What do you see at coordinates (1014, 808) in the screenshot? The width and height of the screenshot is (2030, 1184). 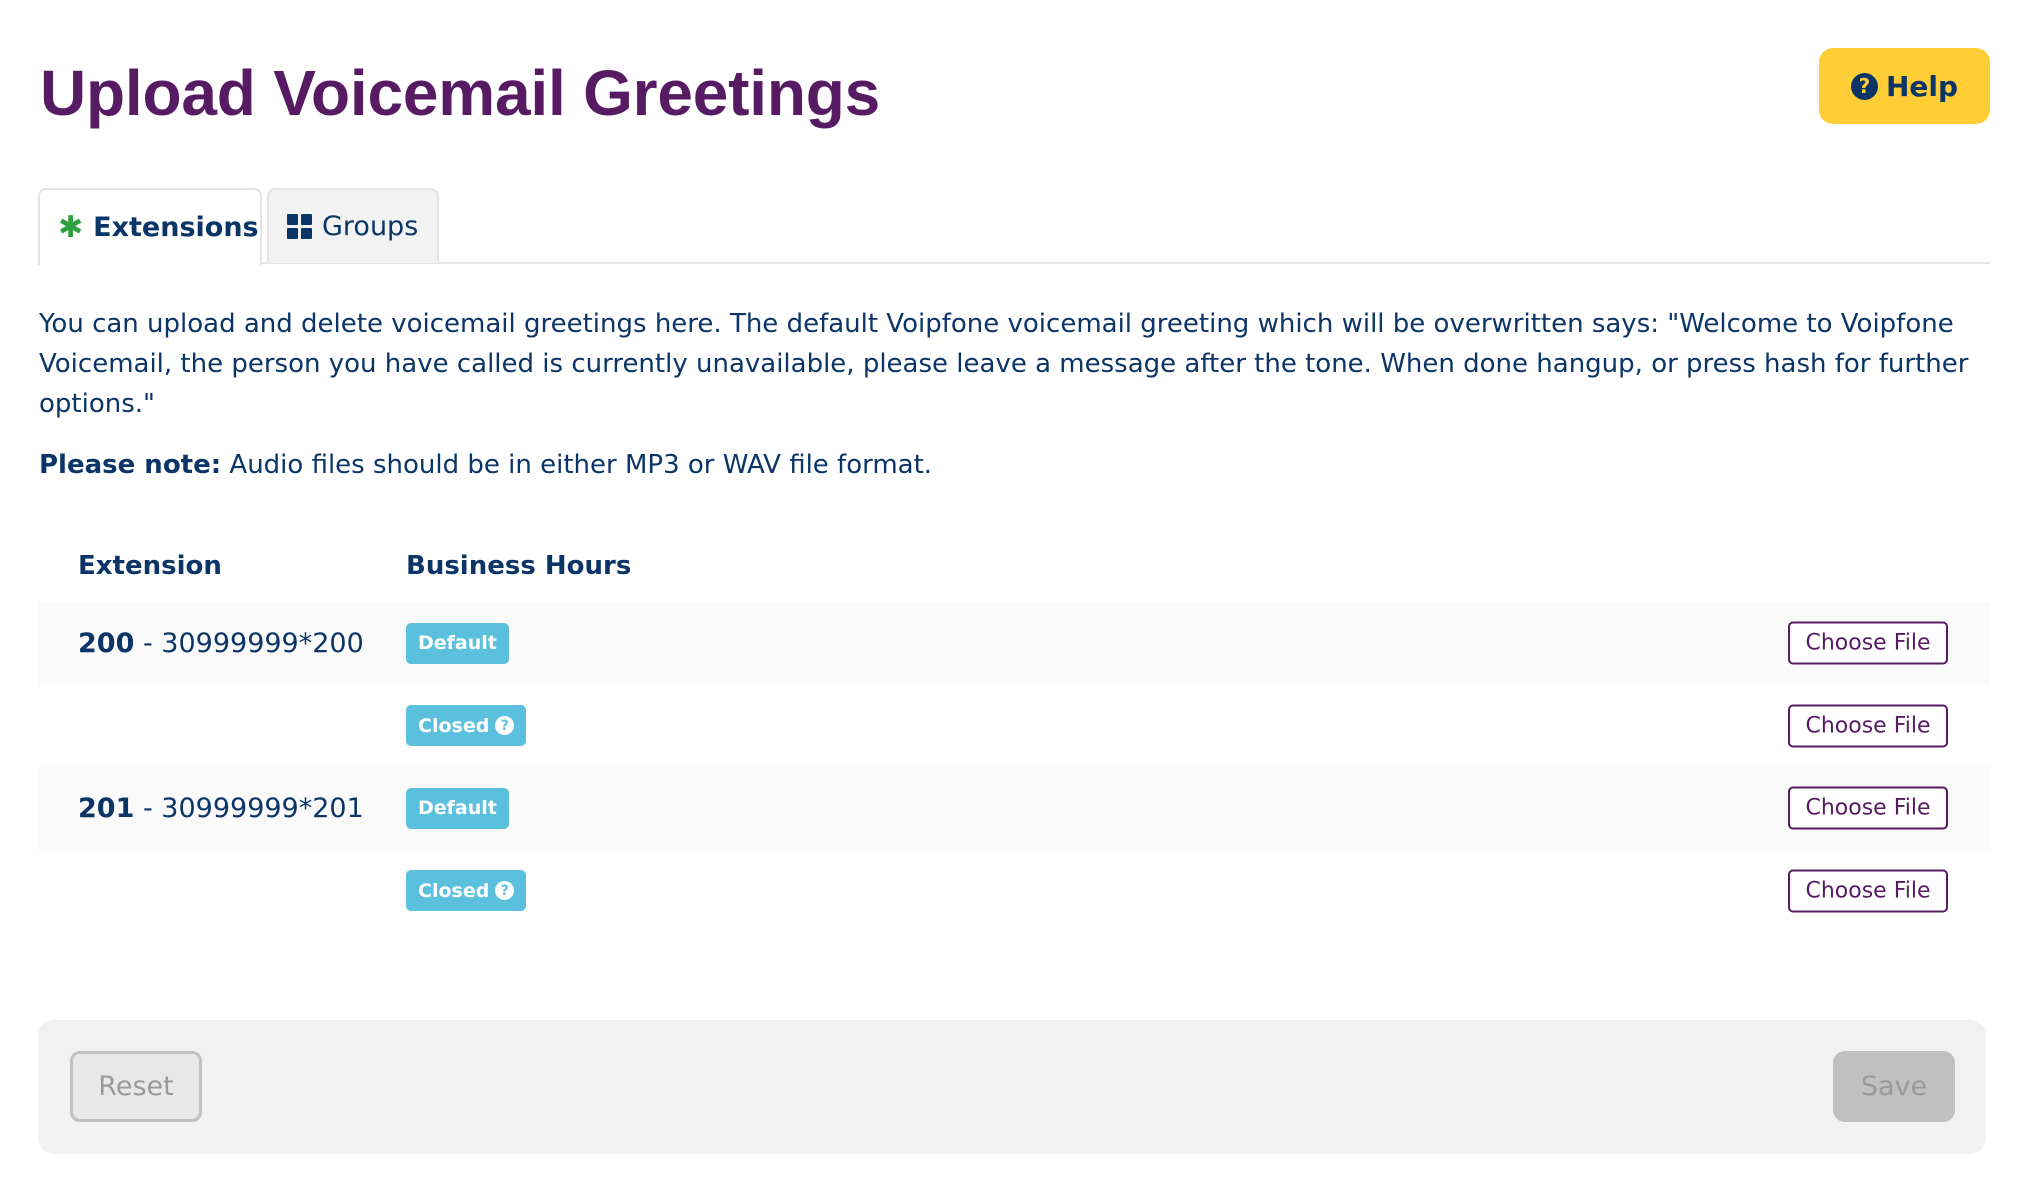 I see `table-row: 201 - 30999999*201 Default Choose File` at bounding box center [1014, 808].